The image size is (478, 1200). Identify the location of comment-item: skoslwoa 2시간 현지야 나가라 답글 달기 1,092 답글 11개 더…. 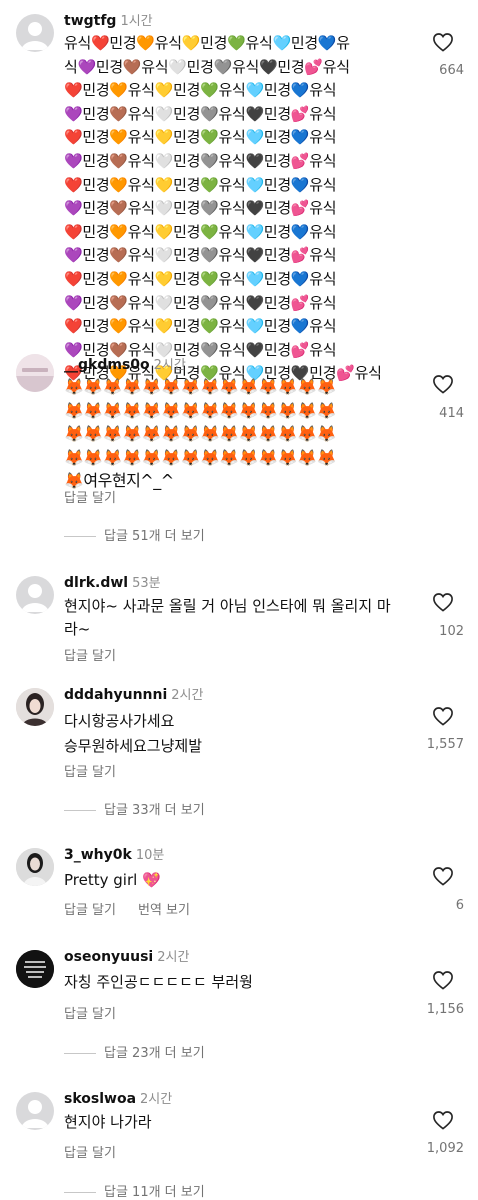
(239, 1142).